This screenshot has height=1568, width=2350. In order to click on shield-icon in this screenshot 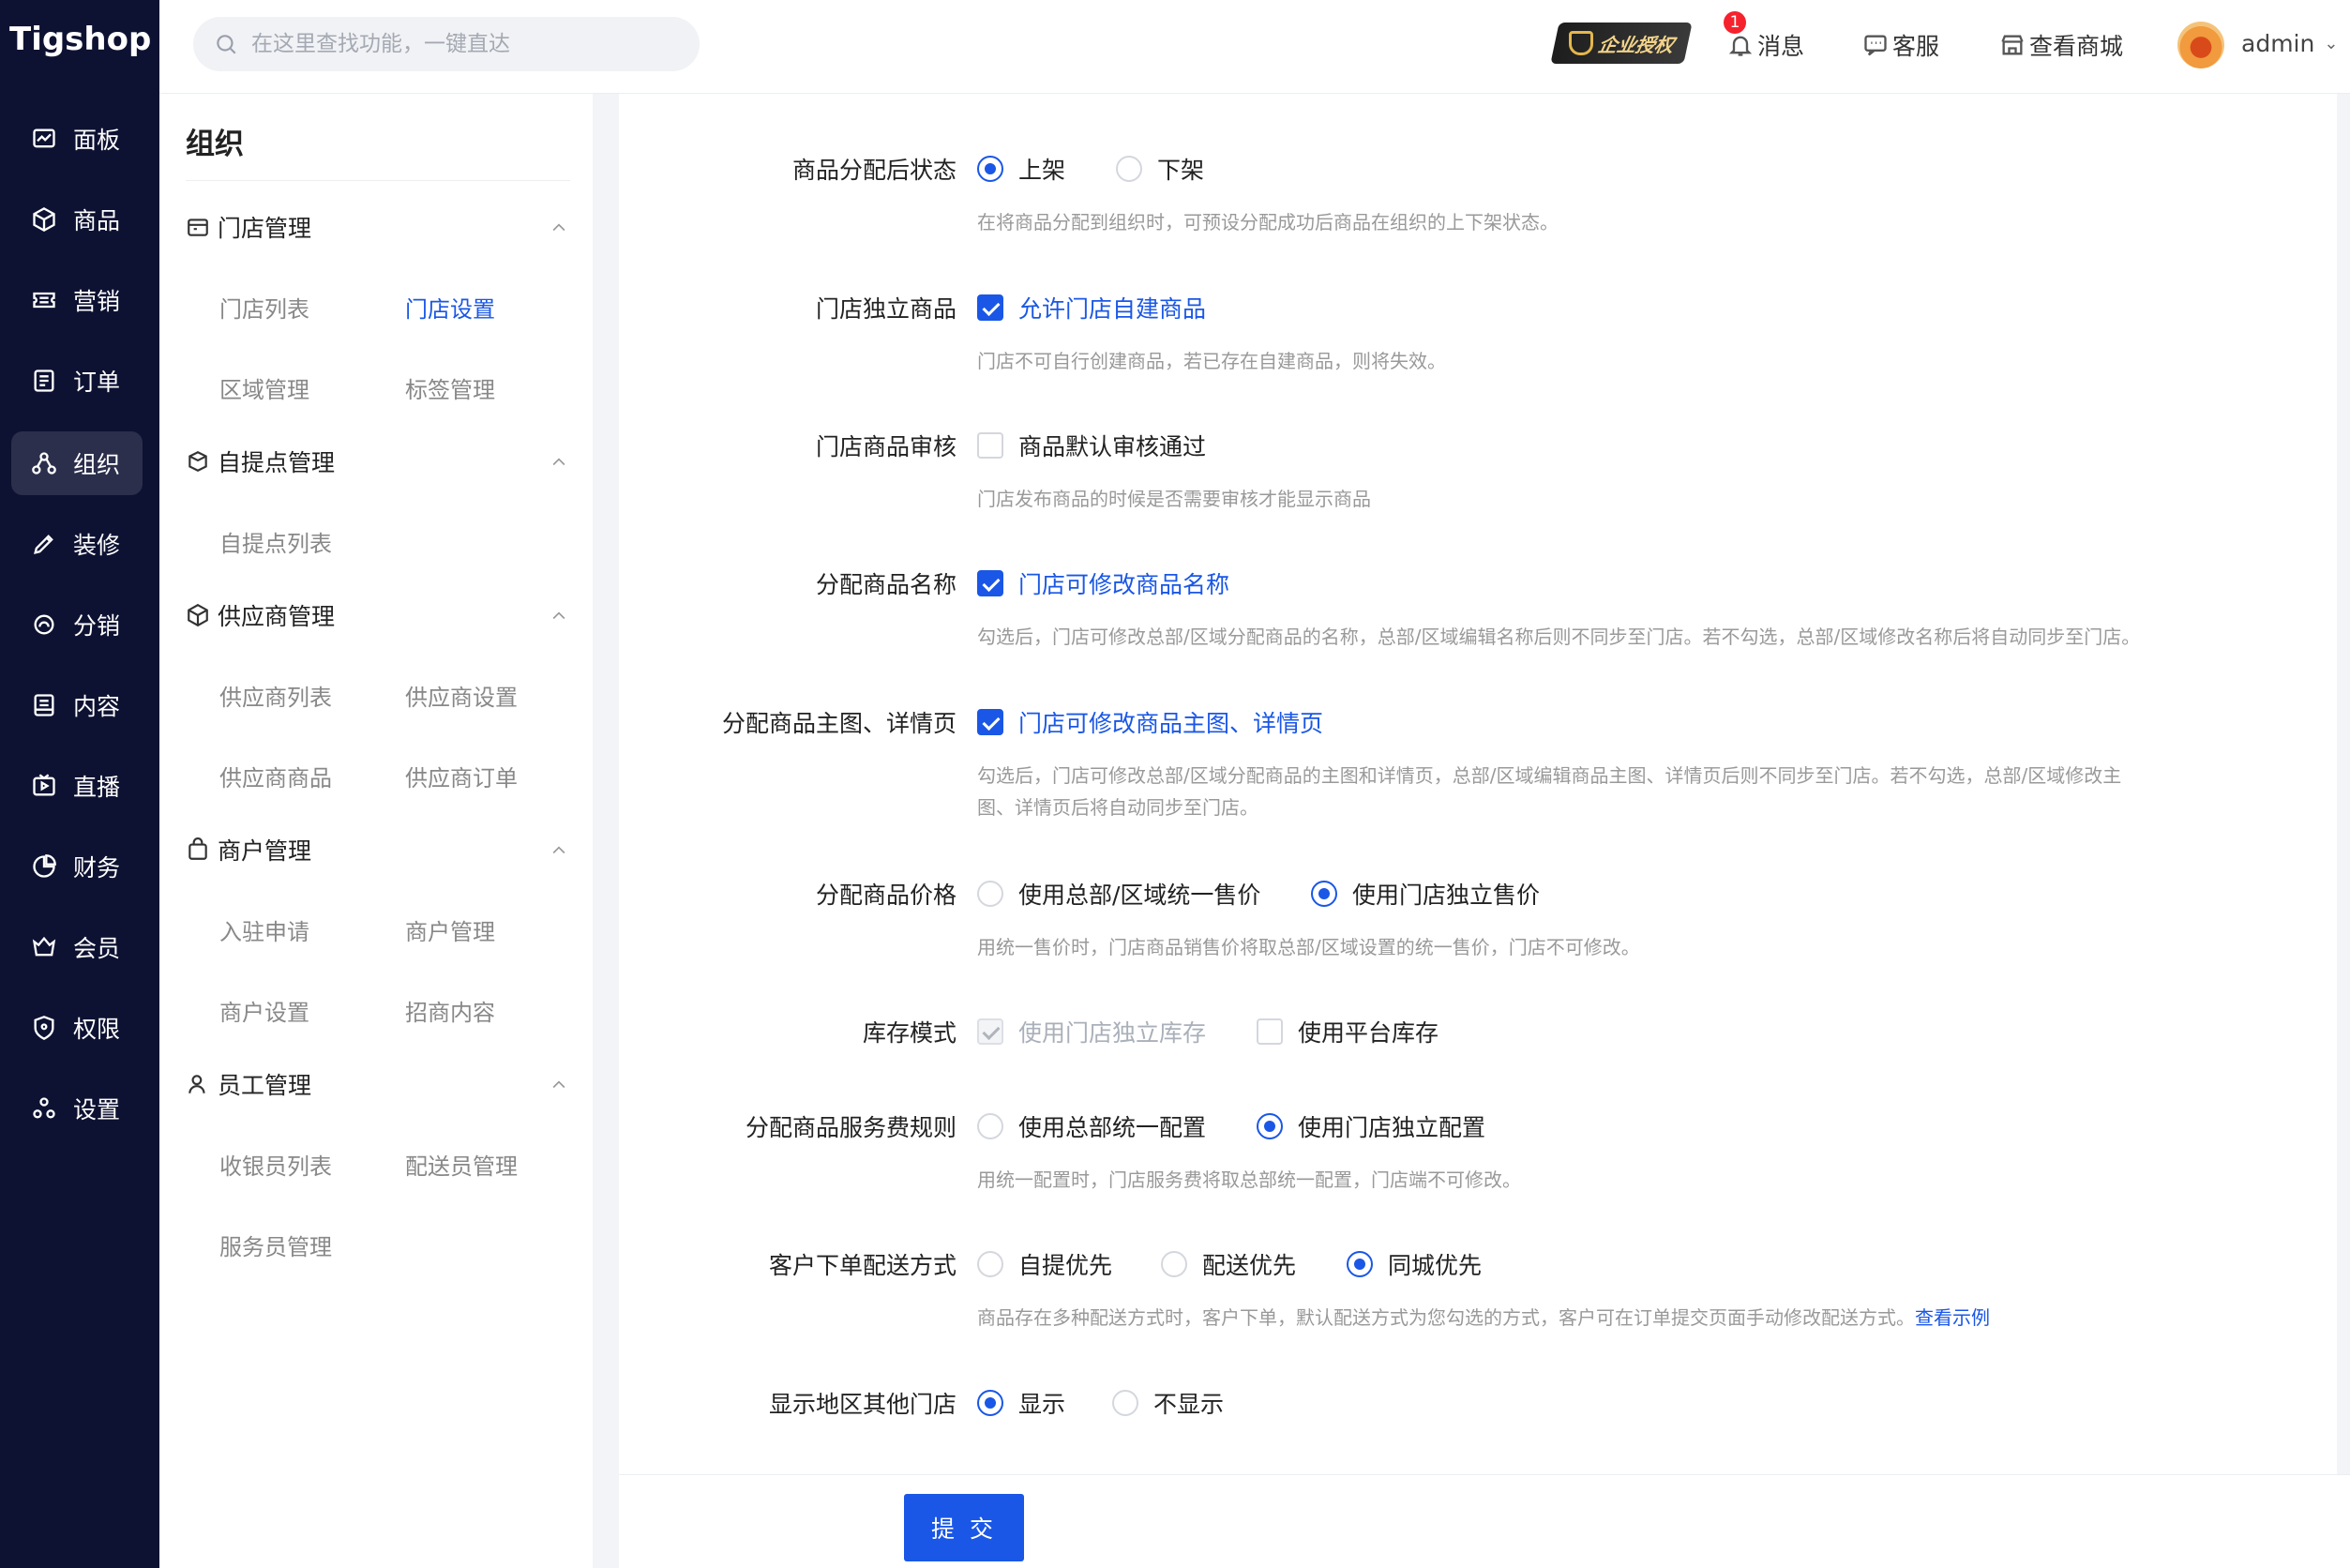, I will do `click(44, 1028)`.